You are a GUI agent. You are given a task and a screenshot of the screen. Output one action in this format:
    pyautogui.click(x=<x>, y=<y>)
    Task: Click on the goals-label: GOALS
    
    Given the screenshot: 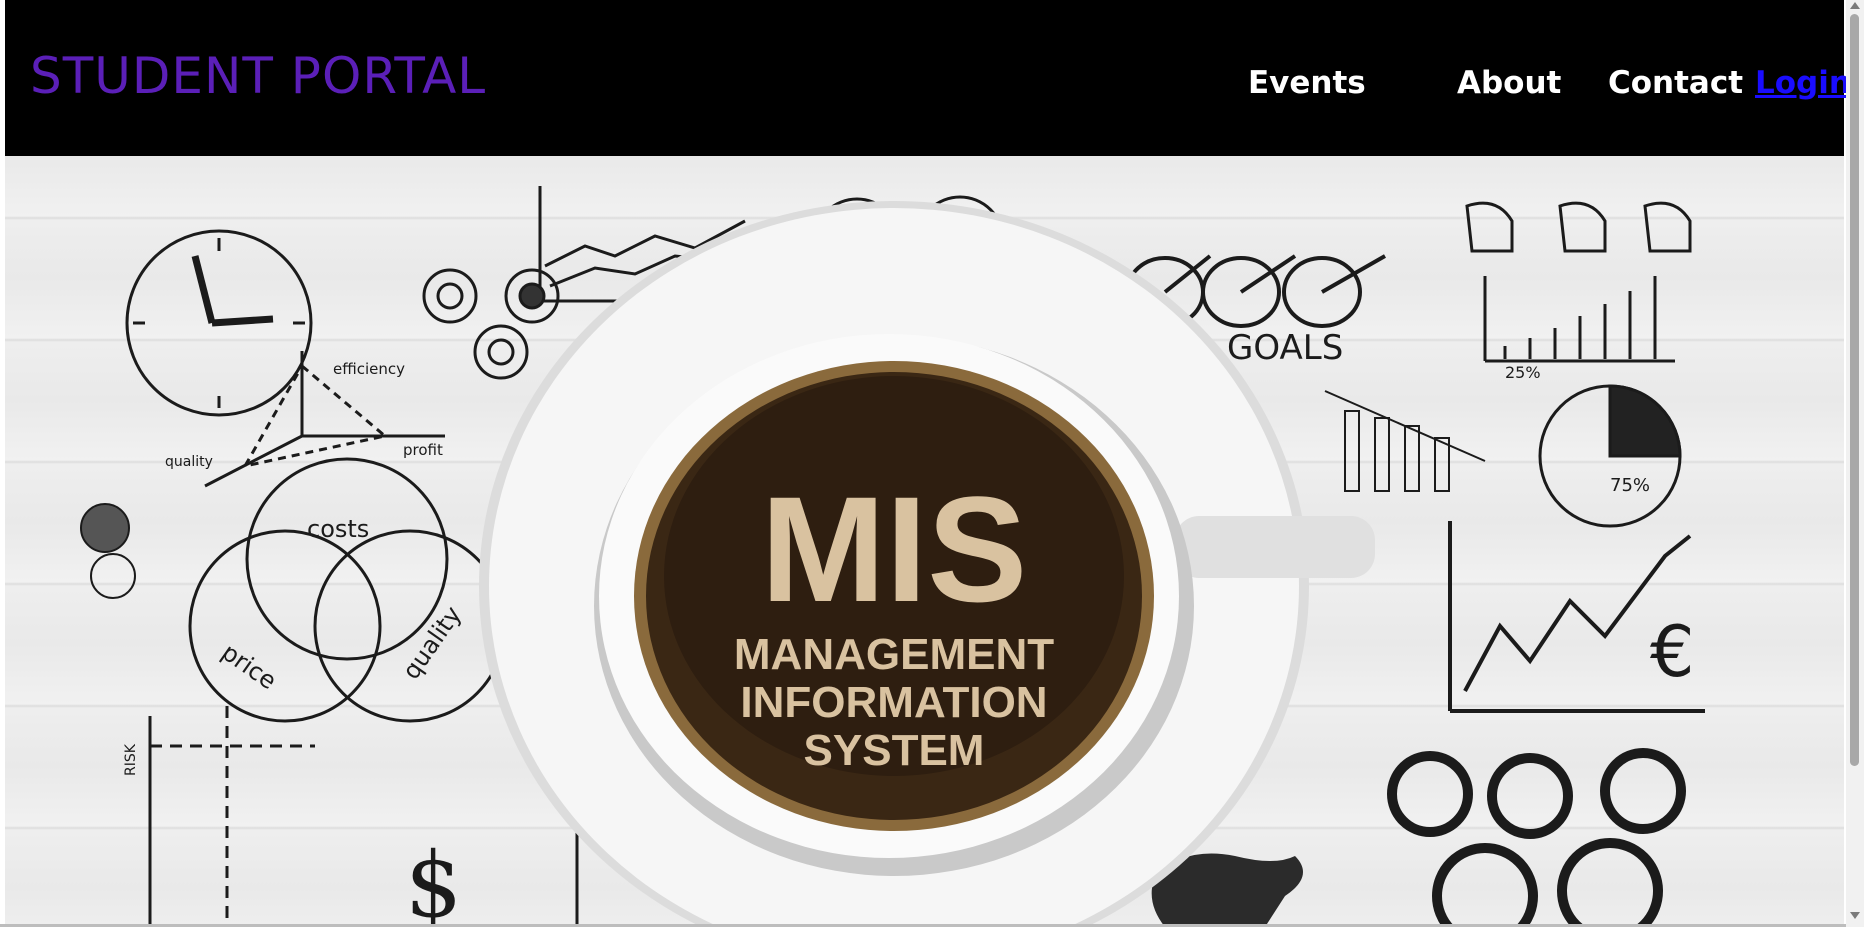 What is the action you would take?
    pyautogui.click(x=1285, y=348)
    